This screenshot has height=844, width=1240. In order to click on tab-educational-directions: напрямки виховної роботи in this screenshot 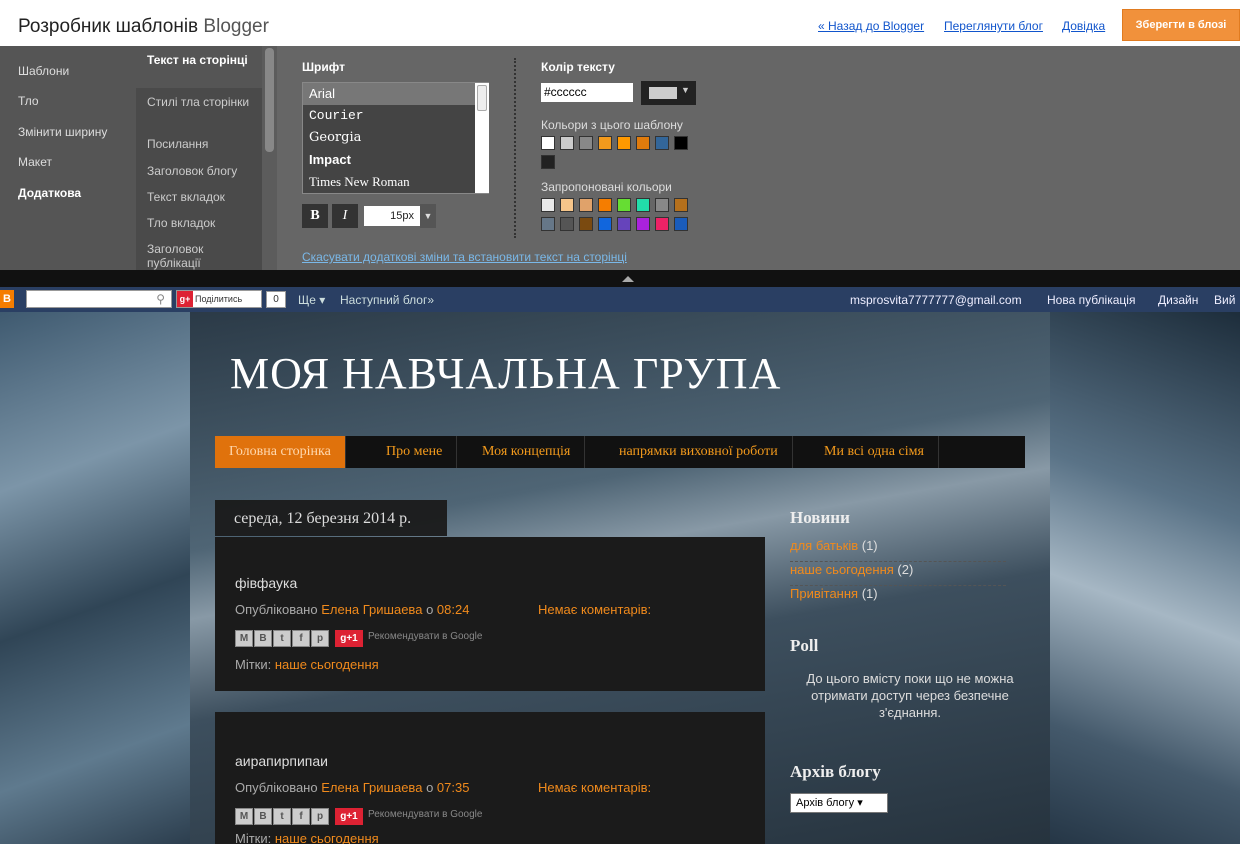, I will do `click(699, 452)`.